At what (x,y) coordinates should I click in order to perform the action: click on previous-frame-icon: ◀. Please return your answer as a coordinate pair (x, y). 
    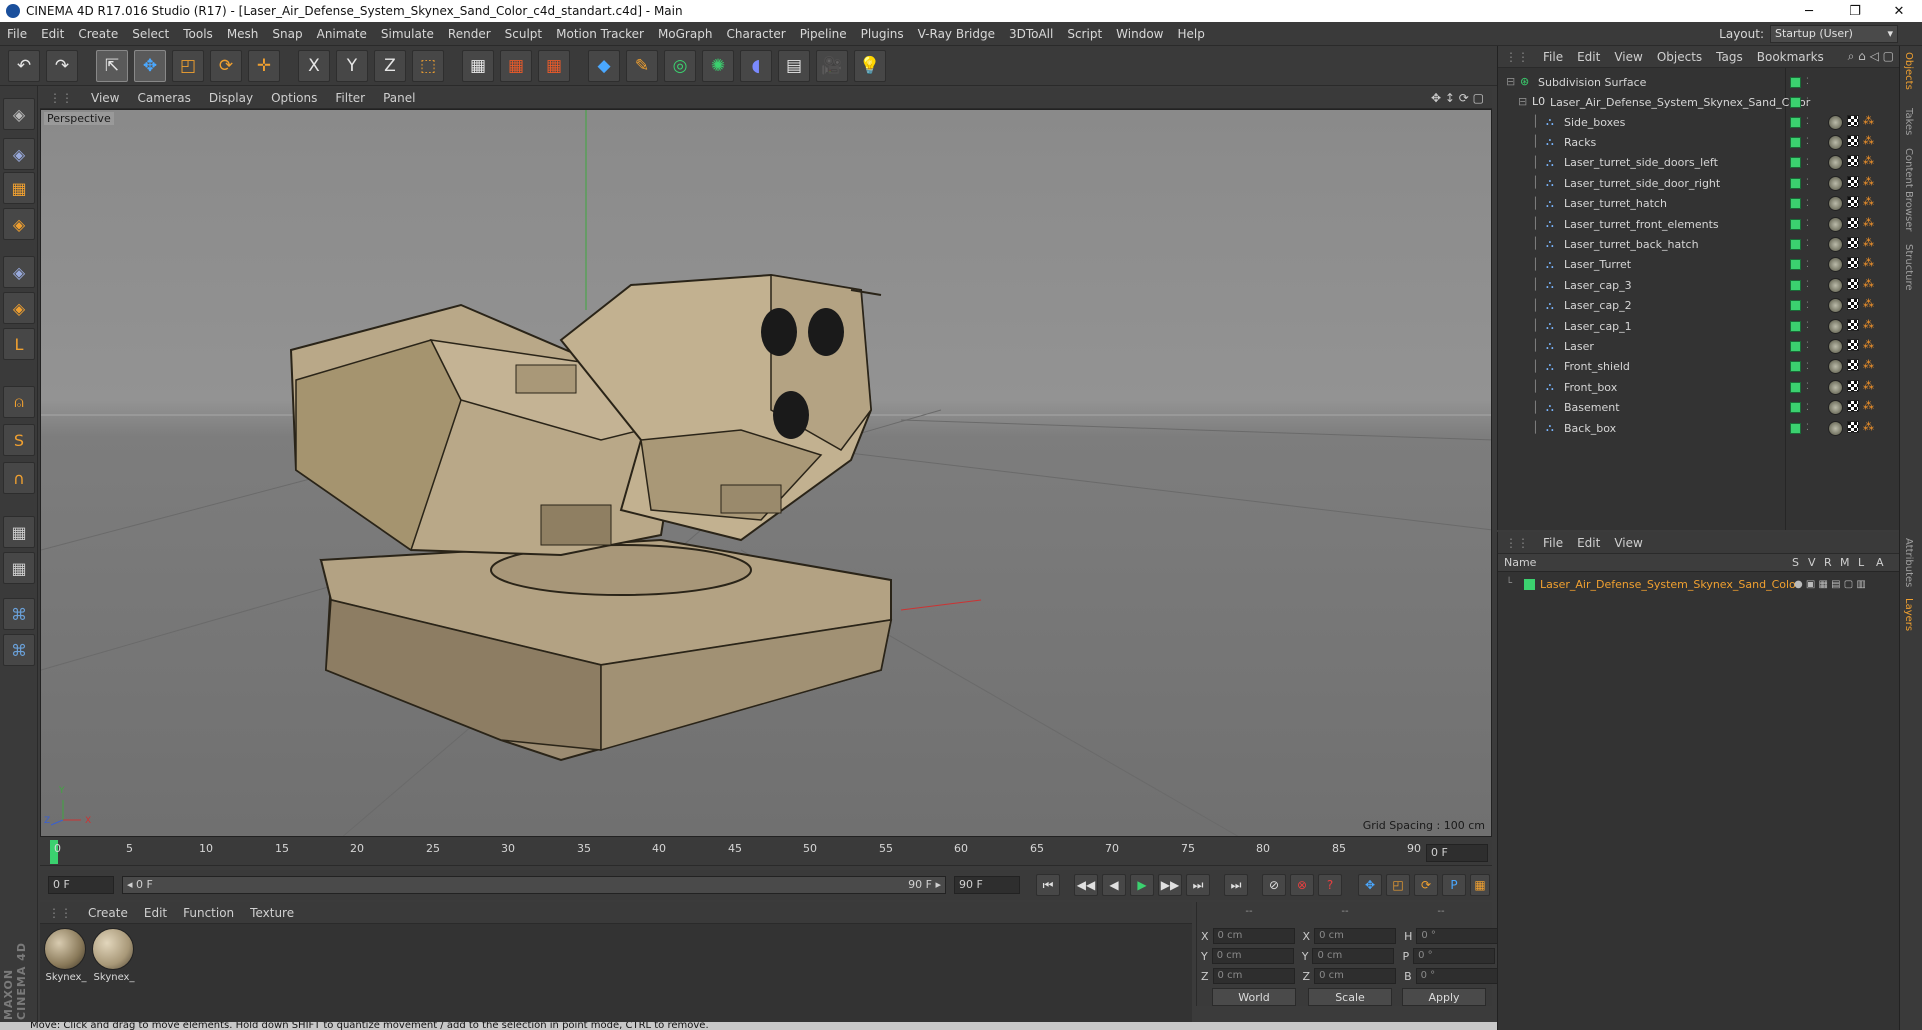
    Looking at the image, I should click on (1114, 885).